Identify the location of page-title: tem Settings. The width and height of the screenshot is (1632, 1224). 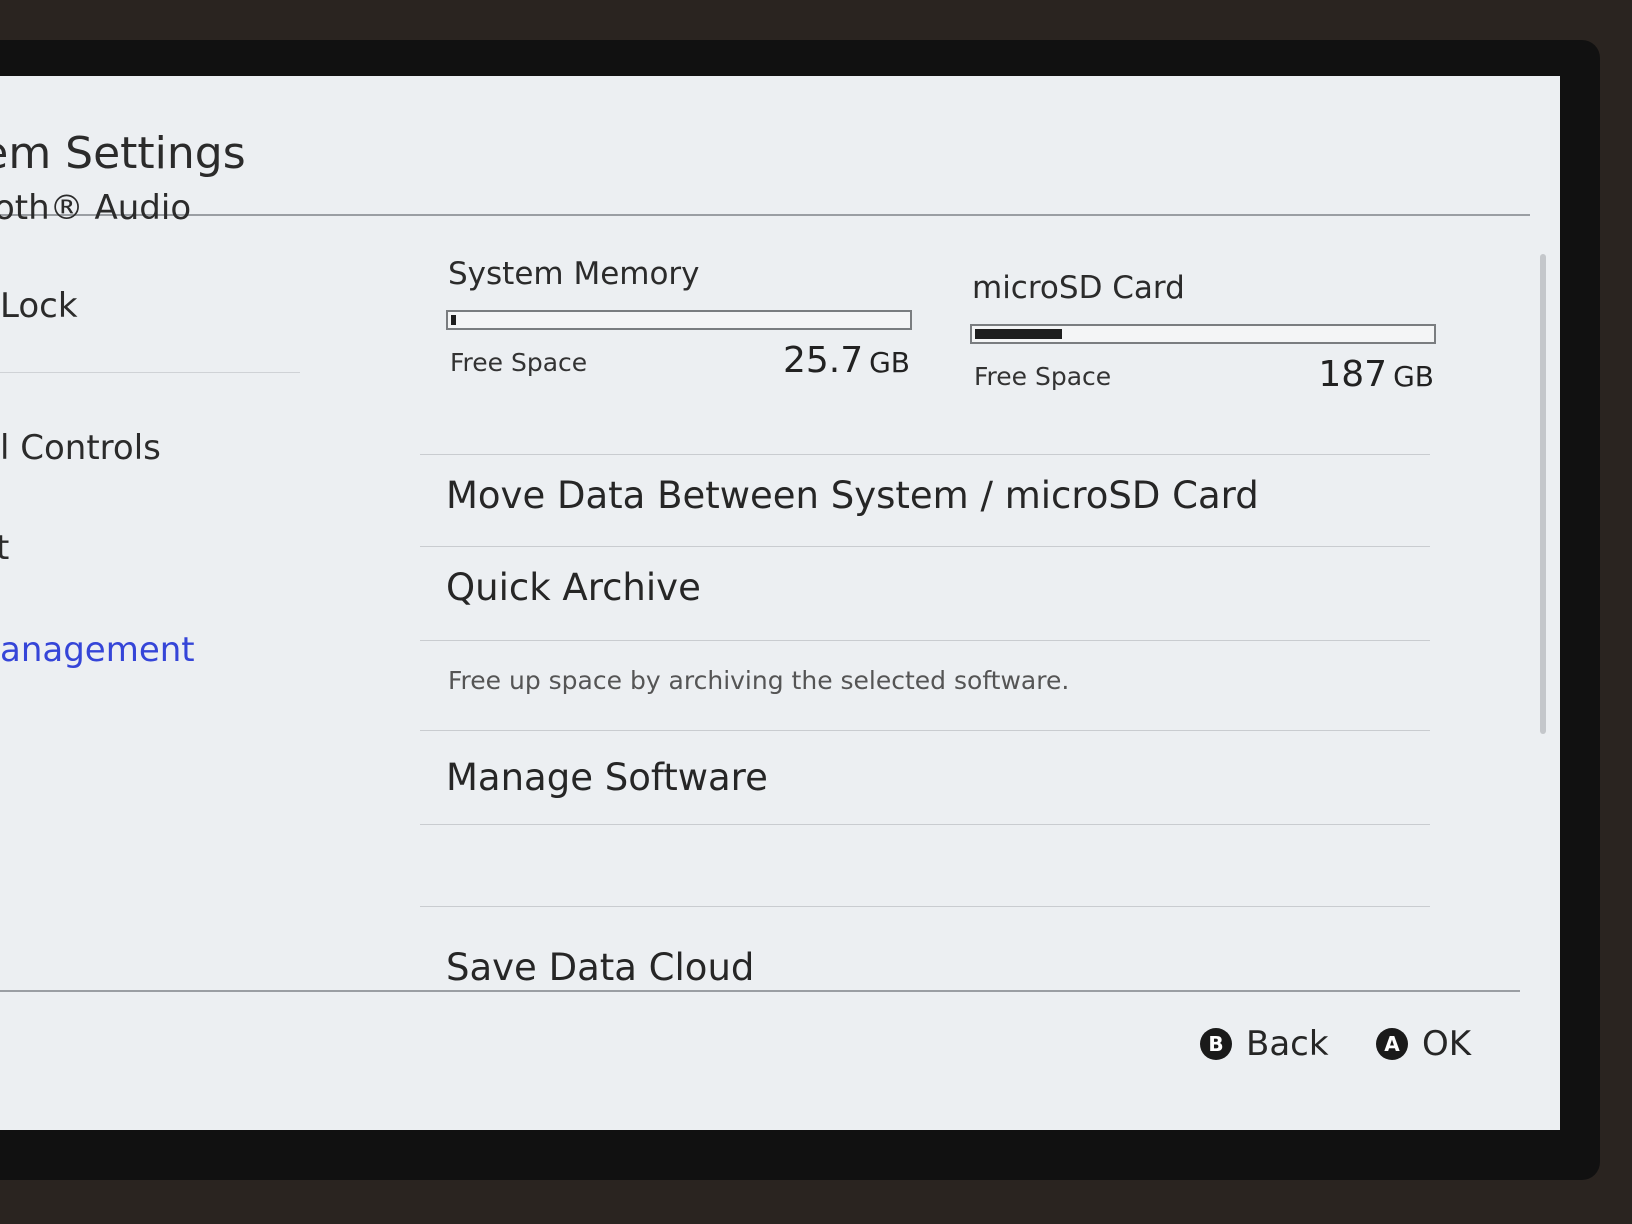
(123, 153).